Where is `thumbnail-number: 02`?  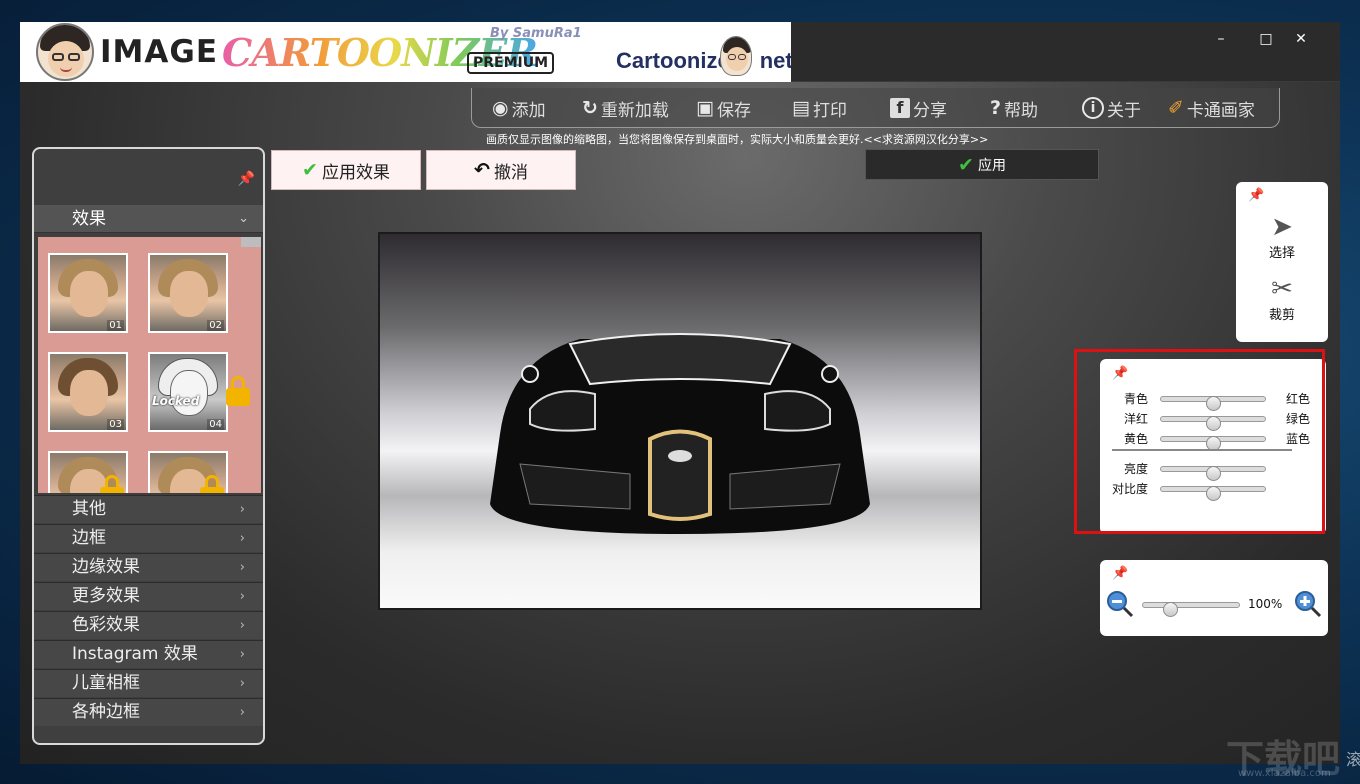 thumbnail-number: 02 is located at coordinates (215, 325).